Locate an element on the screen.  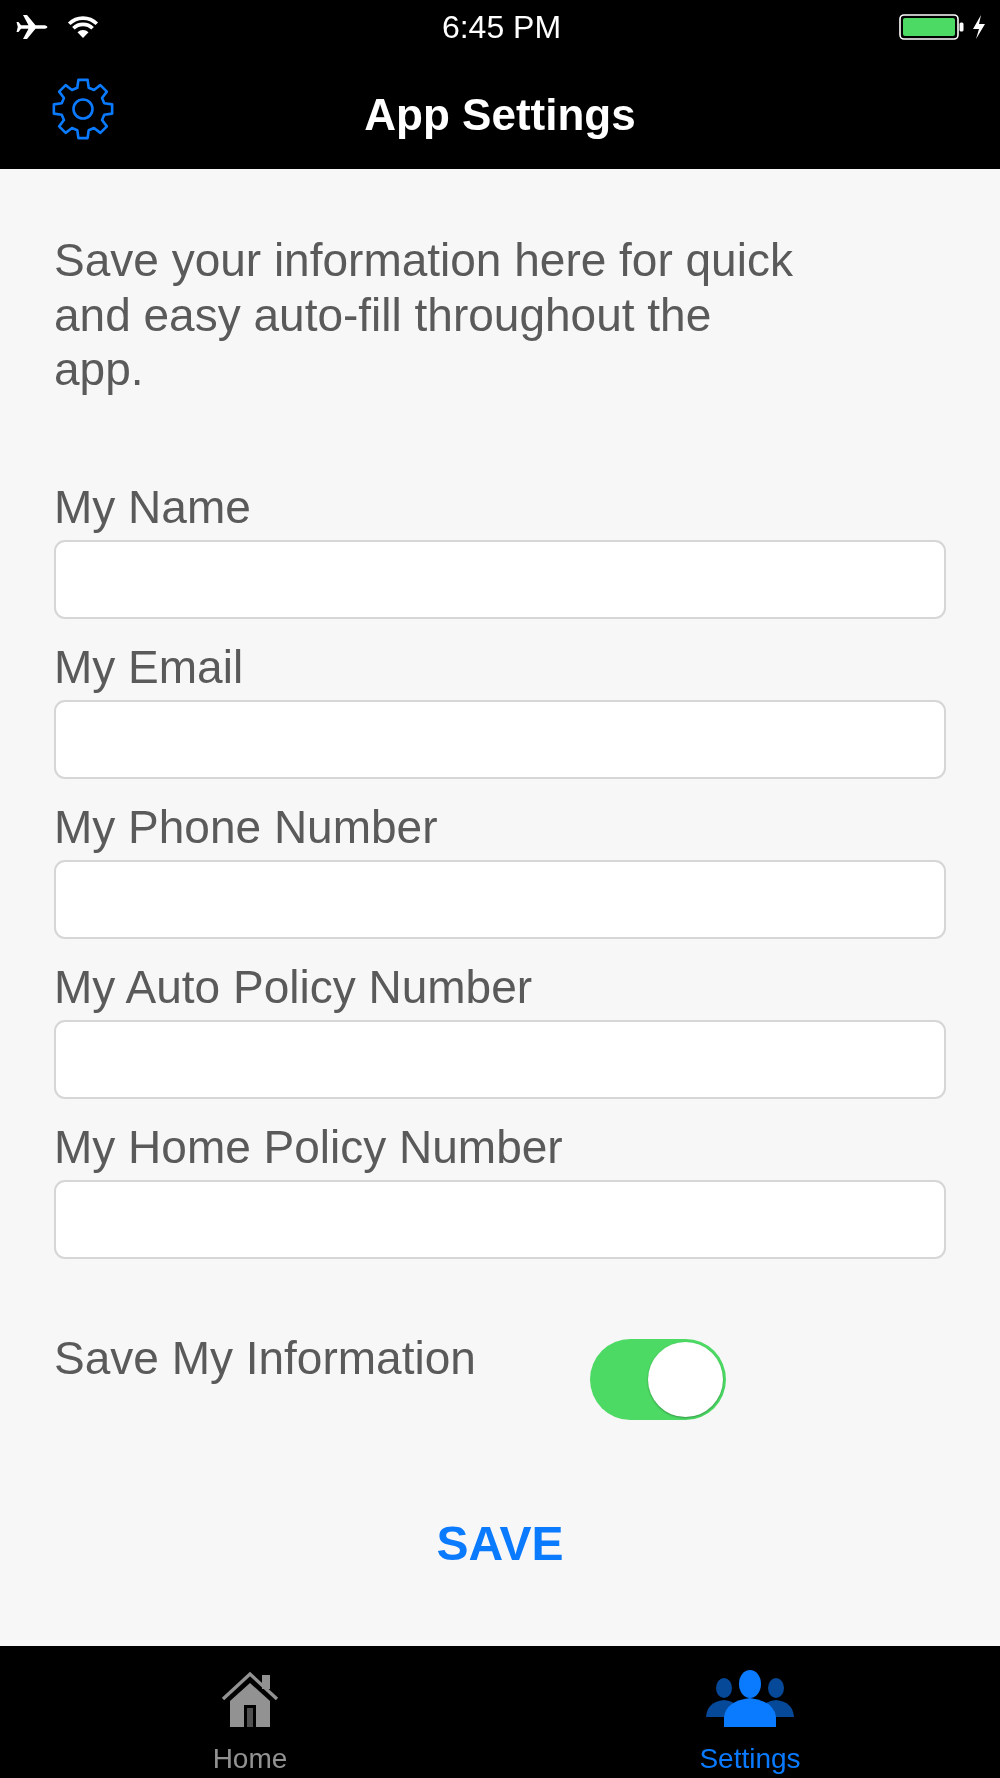
field-label: My Phone Number is located at coordinates (246, 826).